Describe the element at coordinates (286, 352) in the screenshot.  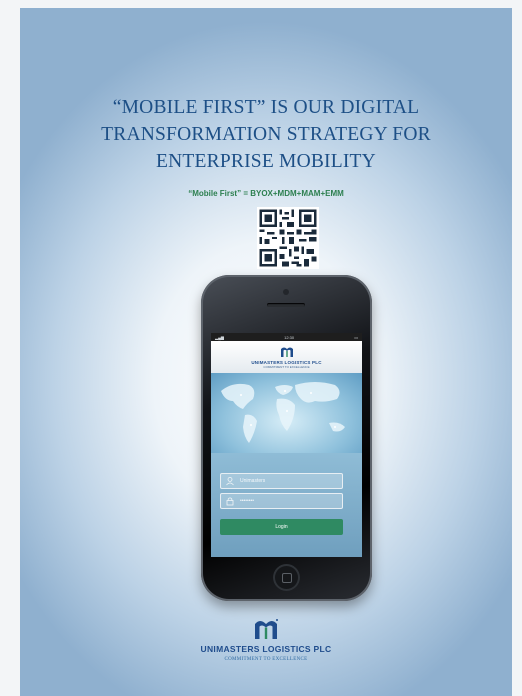
I see `app-logo-icon` at that location.